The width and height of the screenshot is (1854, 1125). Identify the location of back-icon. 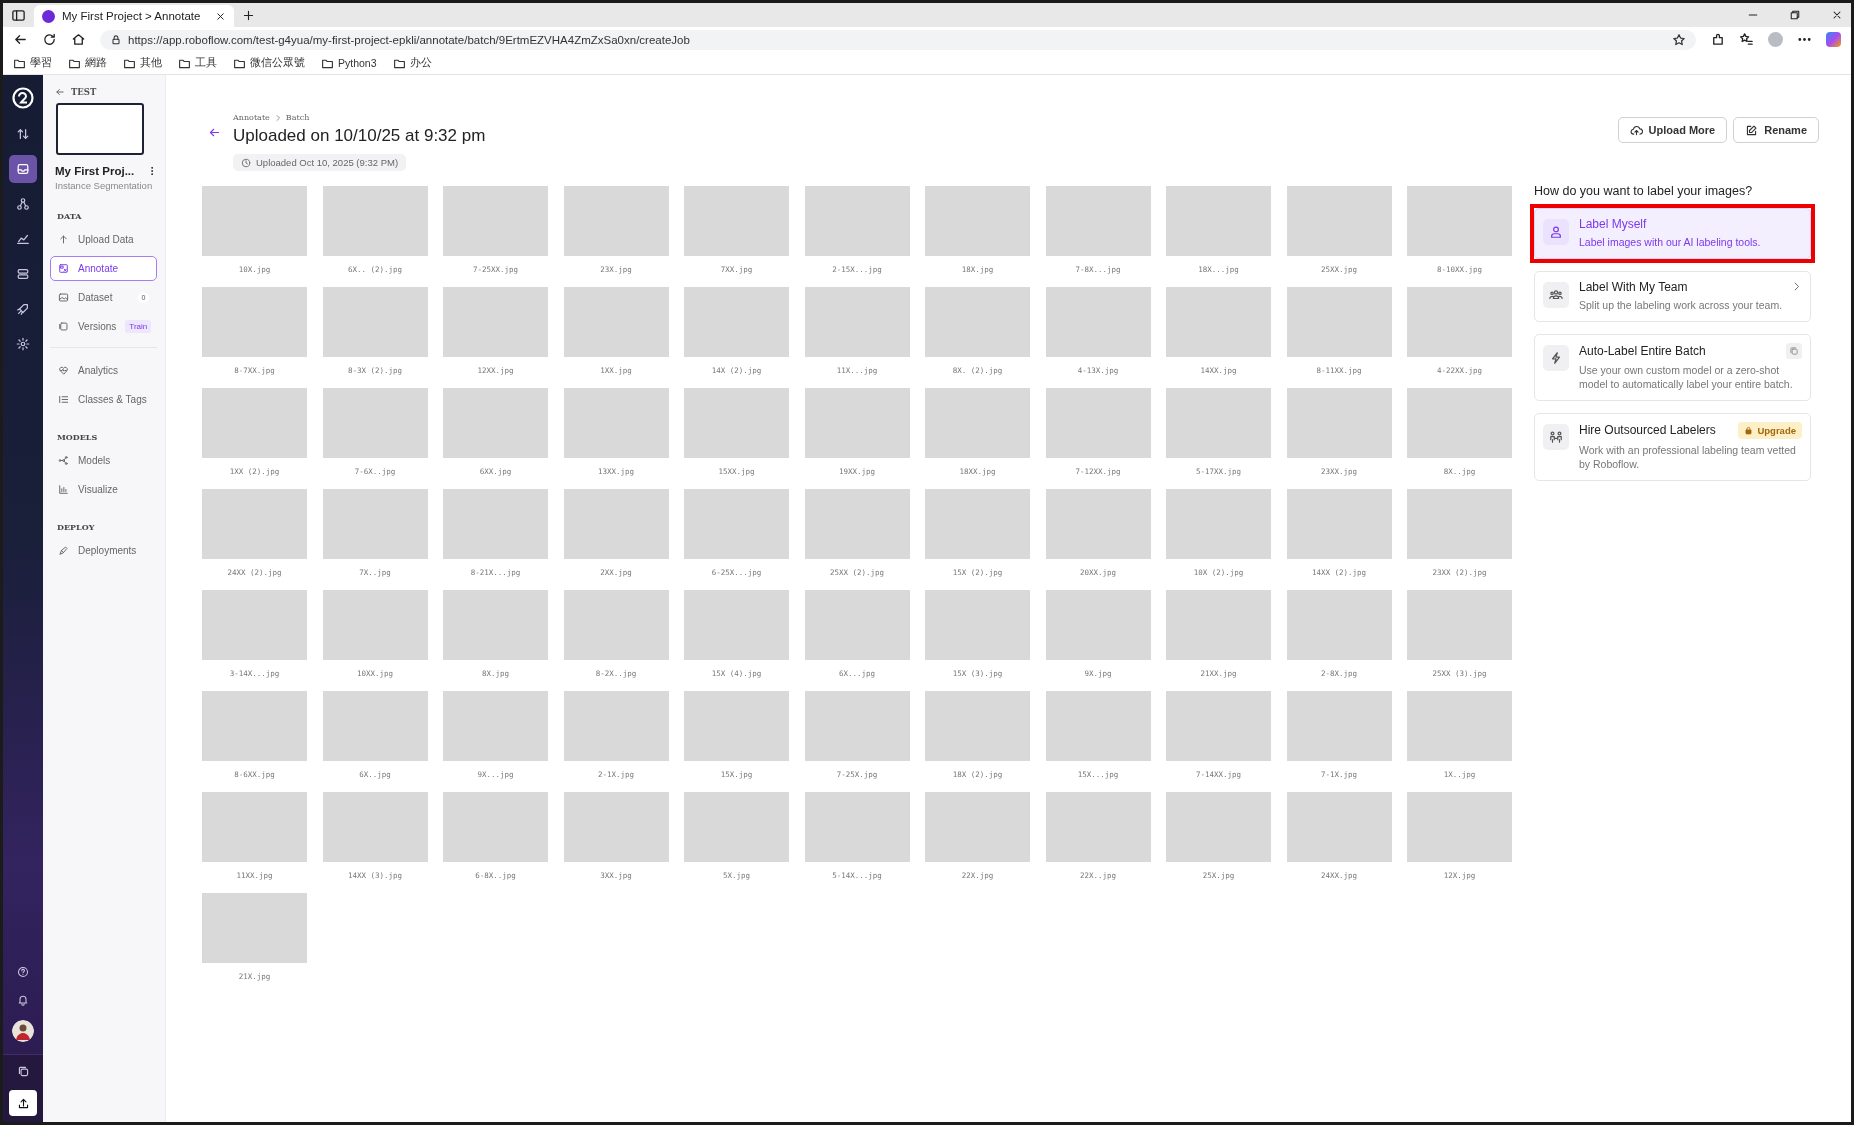
(20, 39).